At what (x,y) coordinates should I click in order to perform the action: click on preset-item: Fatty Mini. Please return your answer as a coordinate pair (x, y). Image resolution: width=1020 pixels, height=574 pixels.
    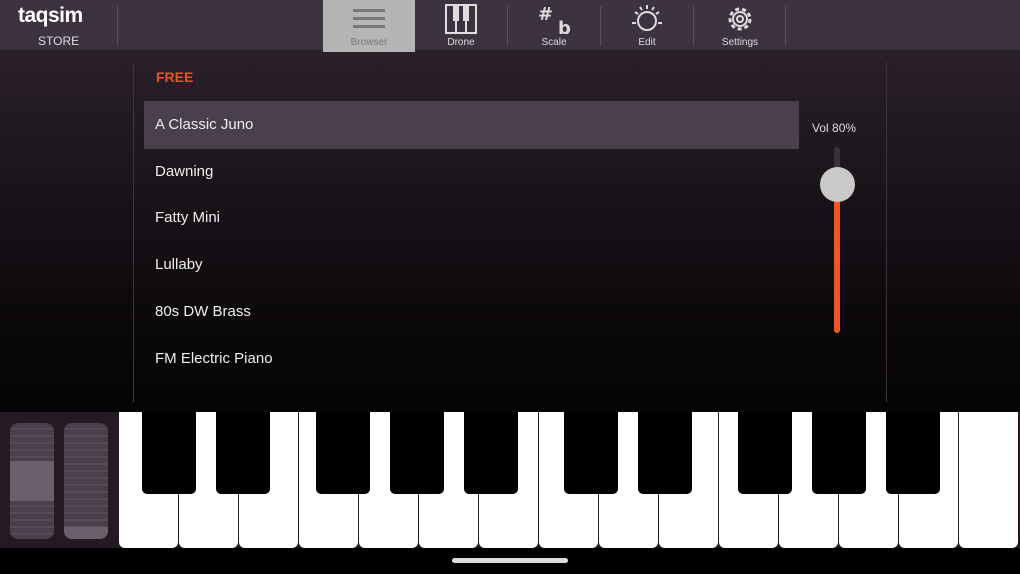
    Looking at the image, I should click on (471, 218).